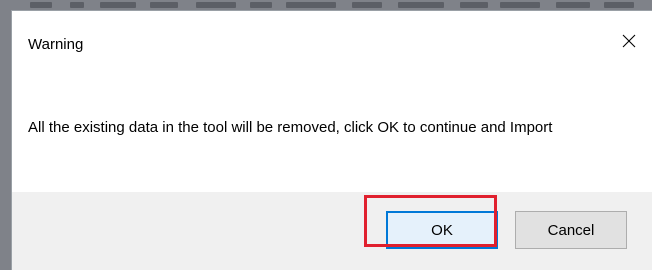 The height and width of the screenshot is (270, 652). I want to click on ok-button: OK, so click(442, 230).